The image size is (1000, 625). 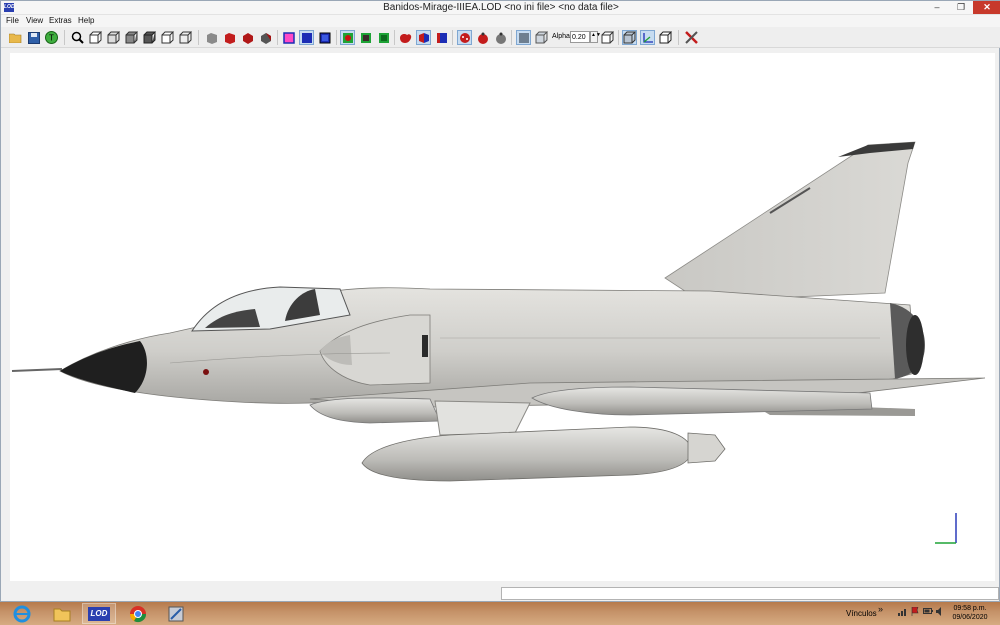 I want to click on view-back-icon, so click(x=113, y=37).